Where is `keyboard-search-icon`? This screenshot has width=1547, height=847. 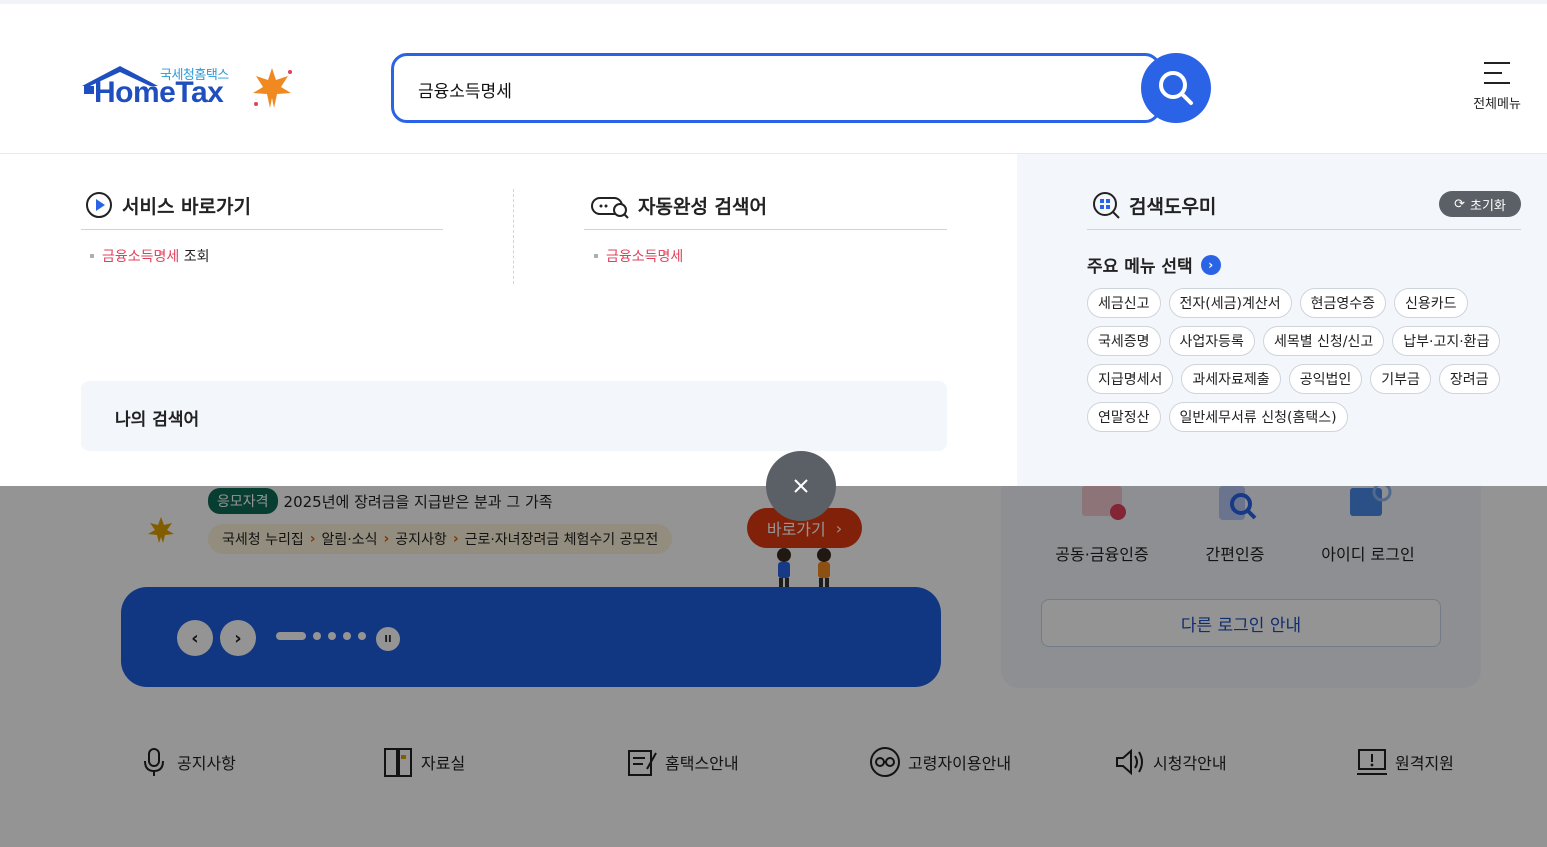
keyboard-search-icon is located at coordinates (610, 208).